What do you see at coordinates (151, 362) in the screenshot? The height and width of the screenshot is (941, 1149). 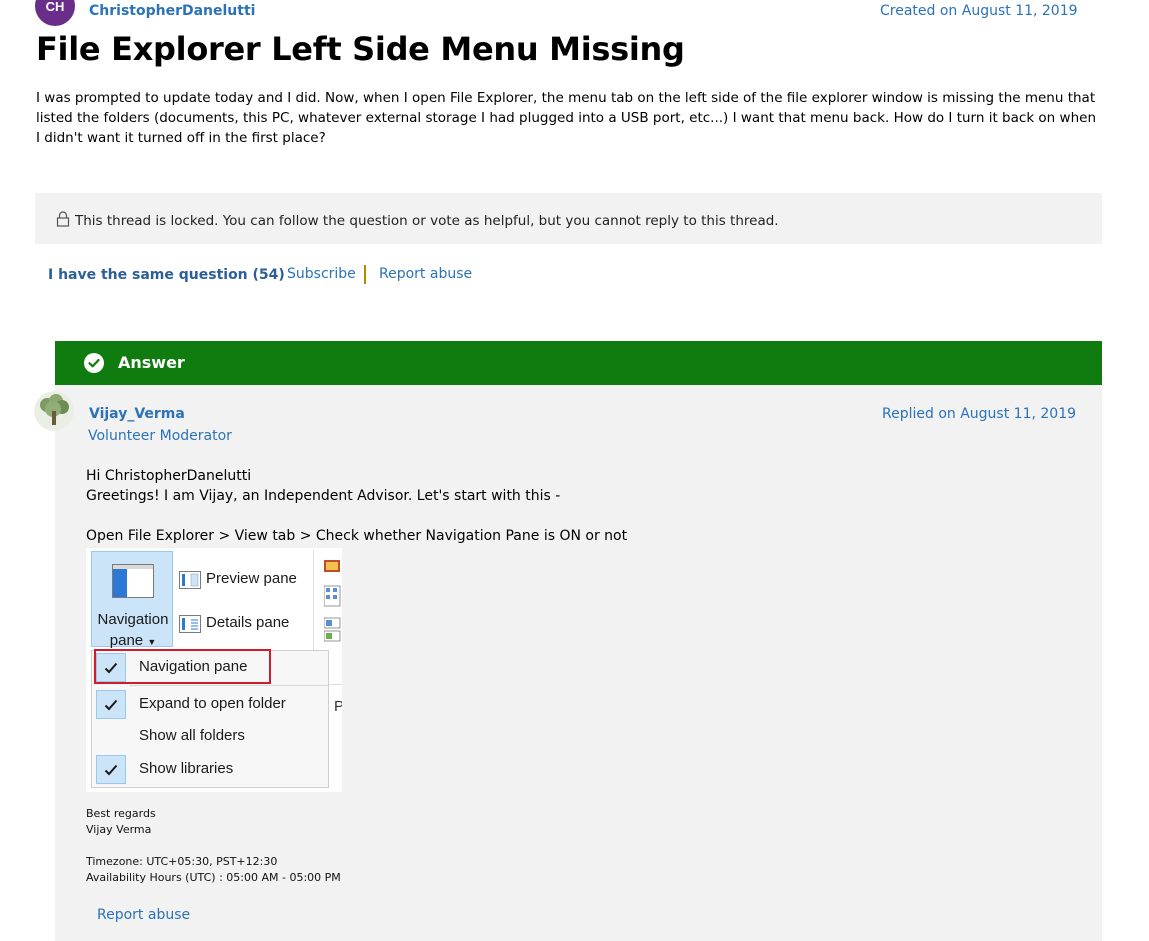 I see `answer-label: Answer` at bounding box center [151, 362].